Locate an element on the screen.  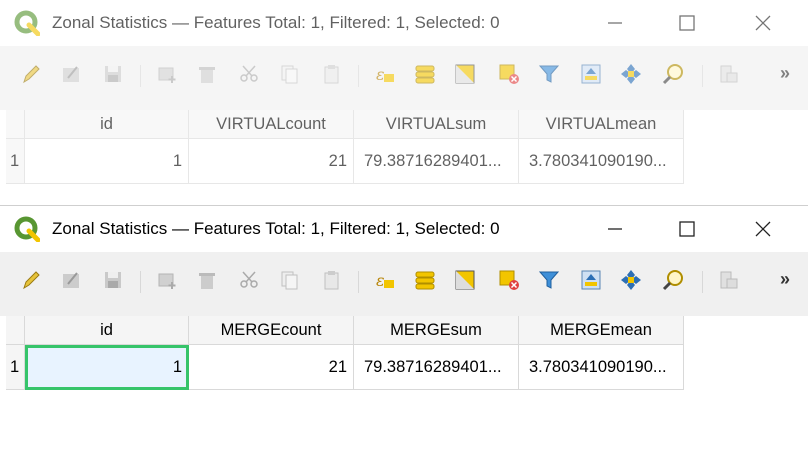
copy-icon is located at coordinates (289, 280).